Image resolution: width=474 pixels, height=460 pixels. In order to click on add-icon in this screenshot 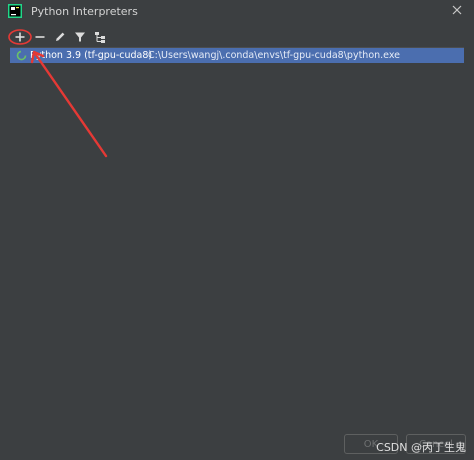, I will do `click(20, 37)`.